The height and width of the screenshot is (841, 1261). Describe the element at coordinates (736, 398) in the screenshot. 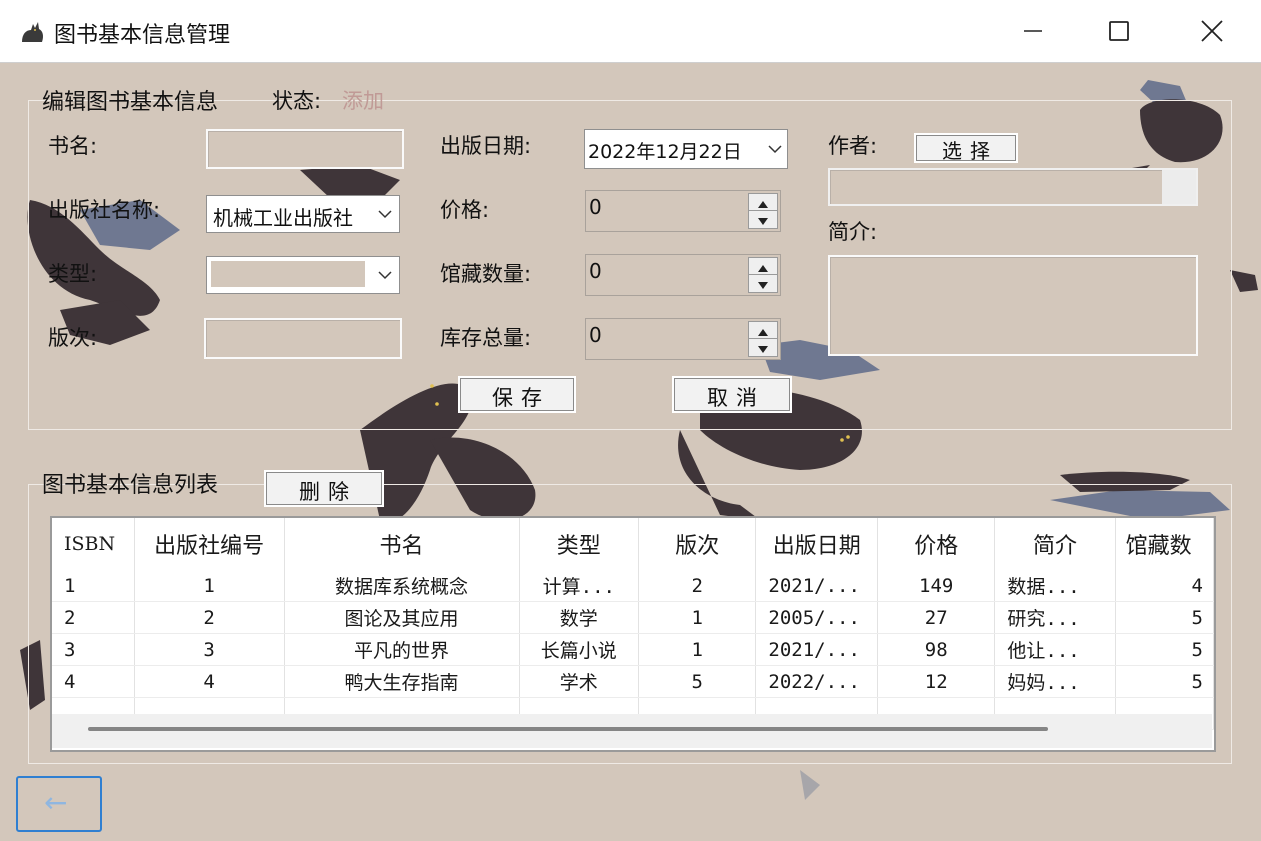

I see `cancel-label: 取消` at that location.